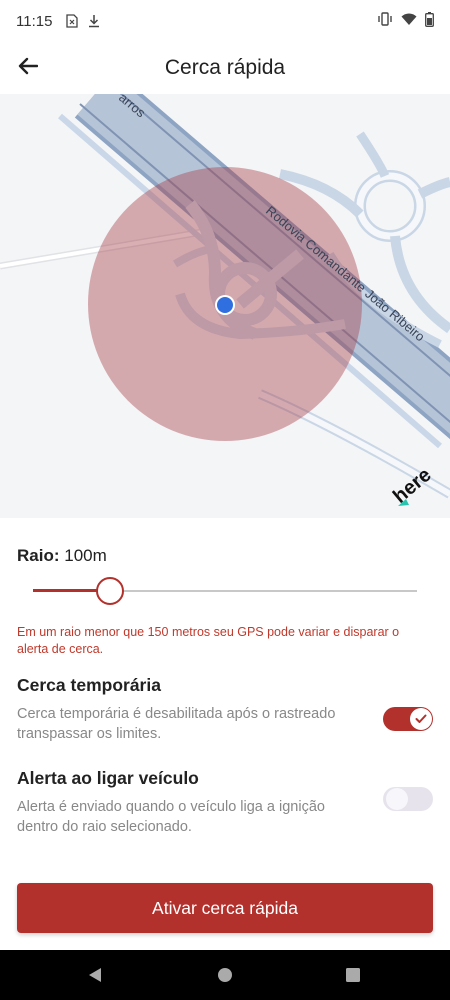 The height and width of the screenshot is (1000, 450). I want to click on nav-recents-icon, so click(353, 975).